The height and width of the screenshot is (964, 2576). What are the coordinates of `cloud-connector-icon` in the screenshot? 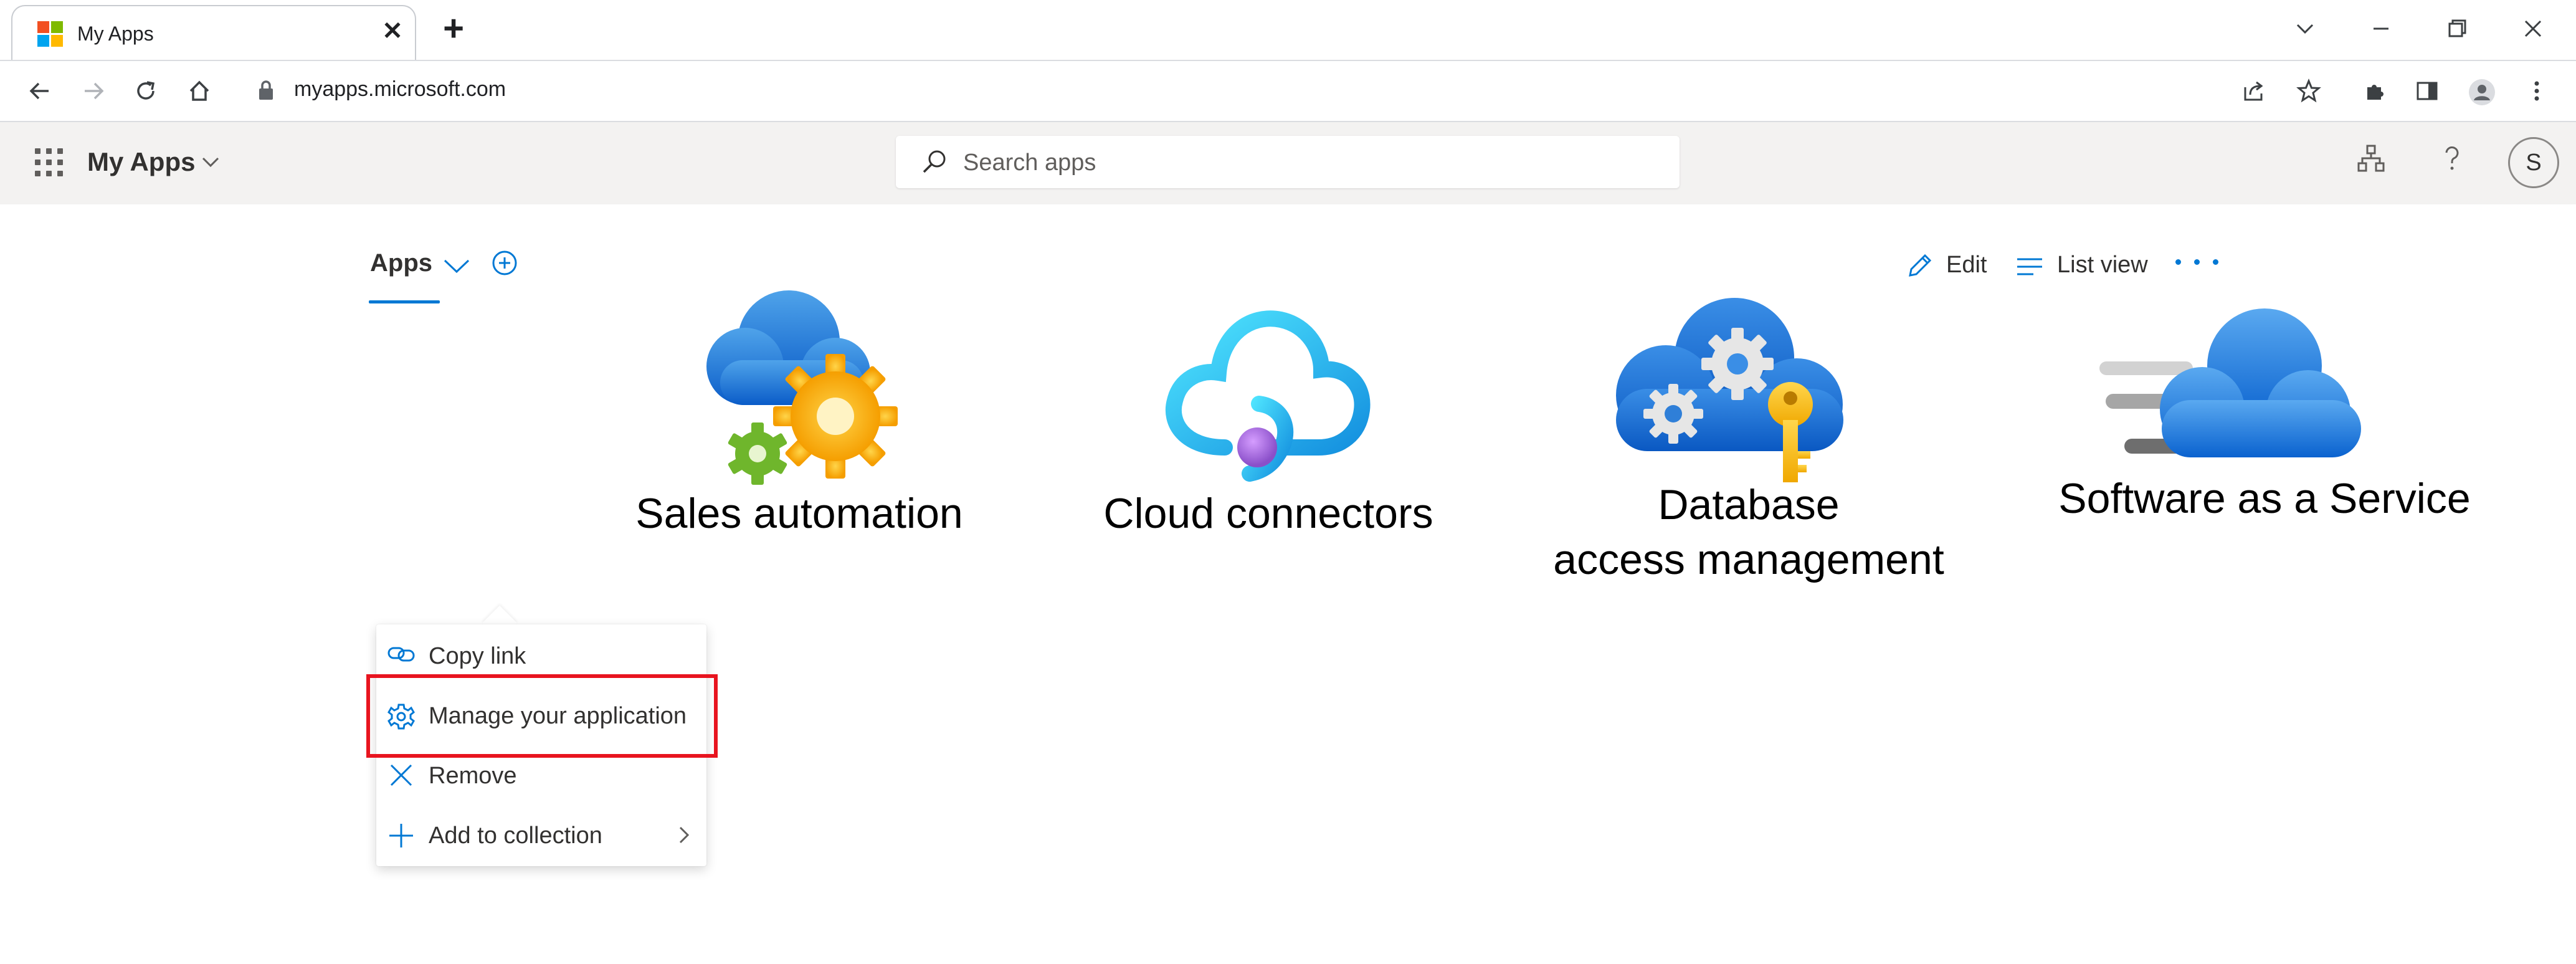 It's located at (1265, 400).